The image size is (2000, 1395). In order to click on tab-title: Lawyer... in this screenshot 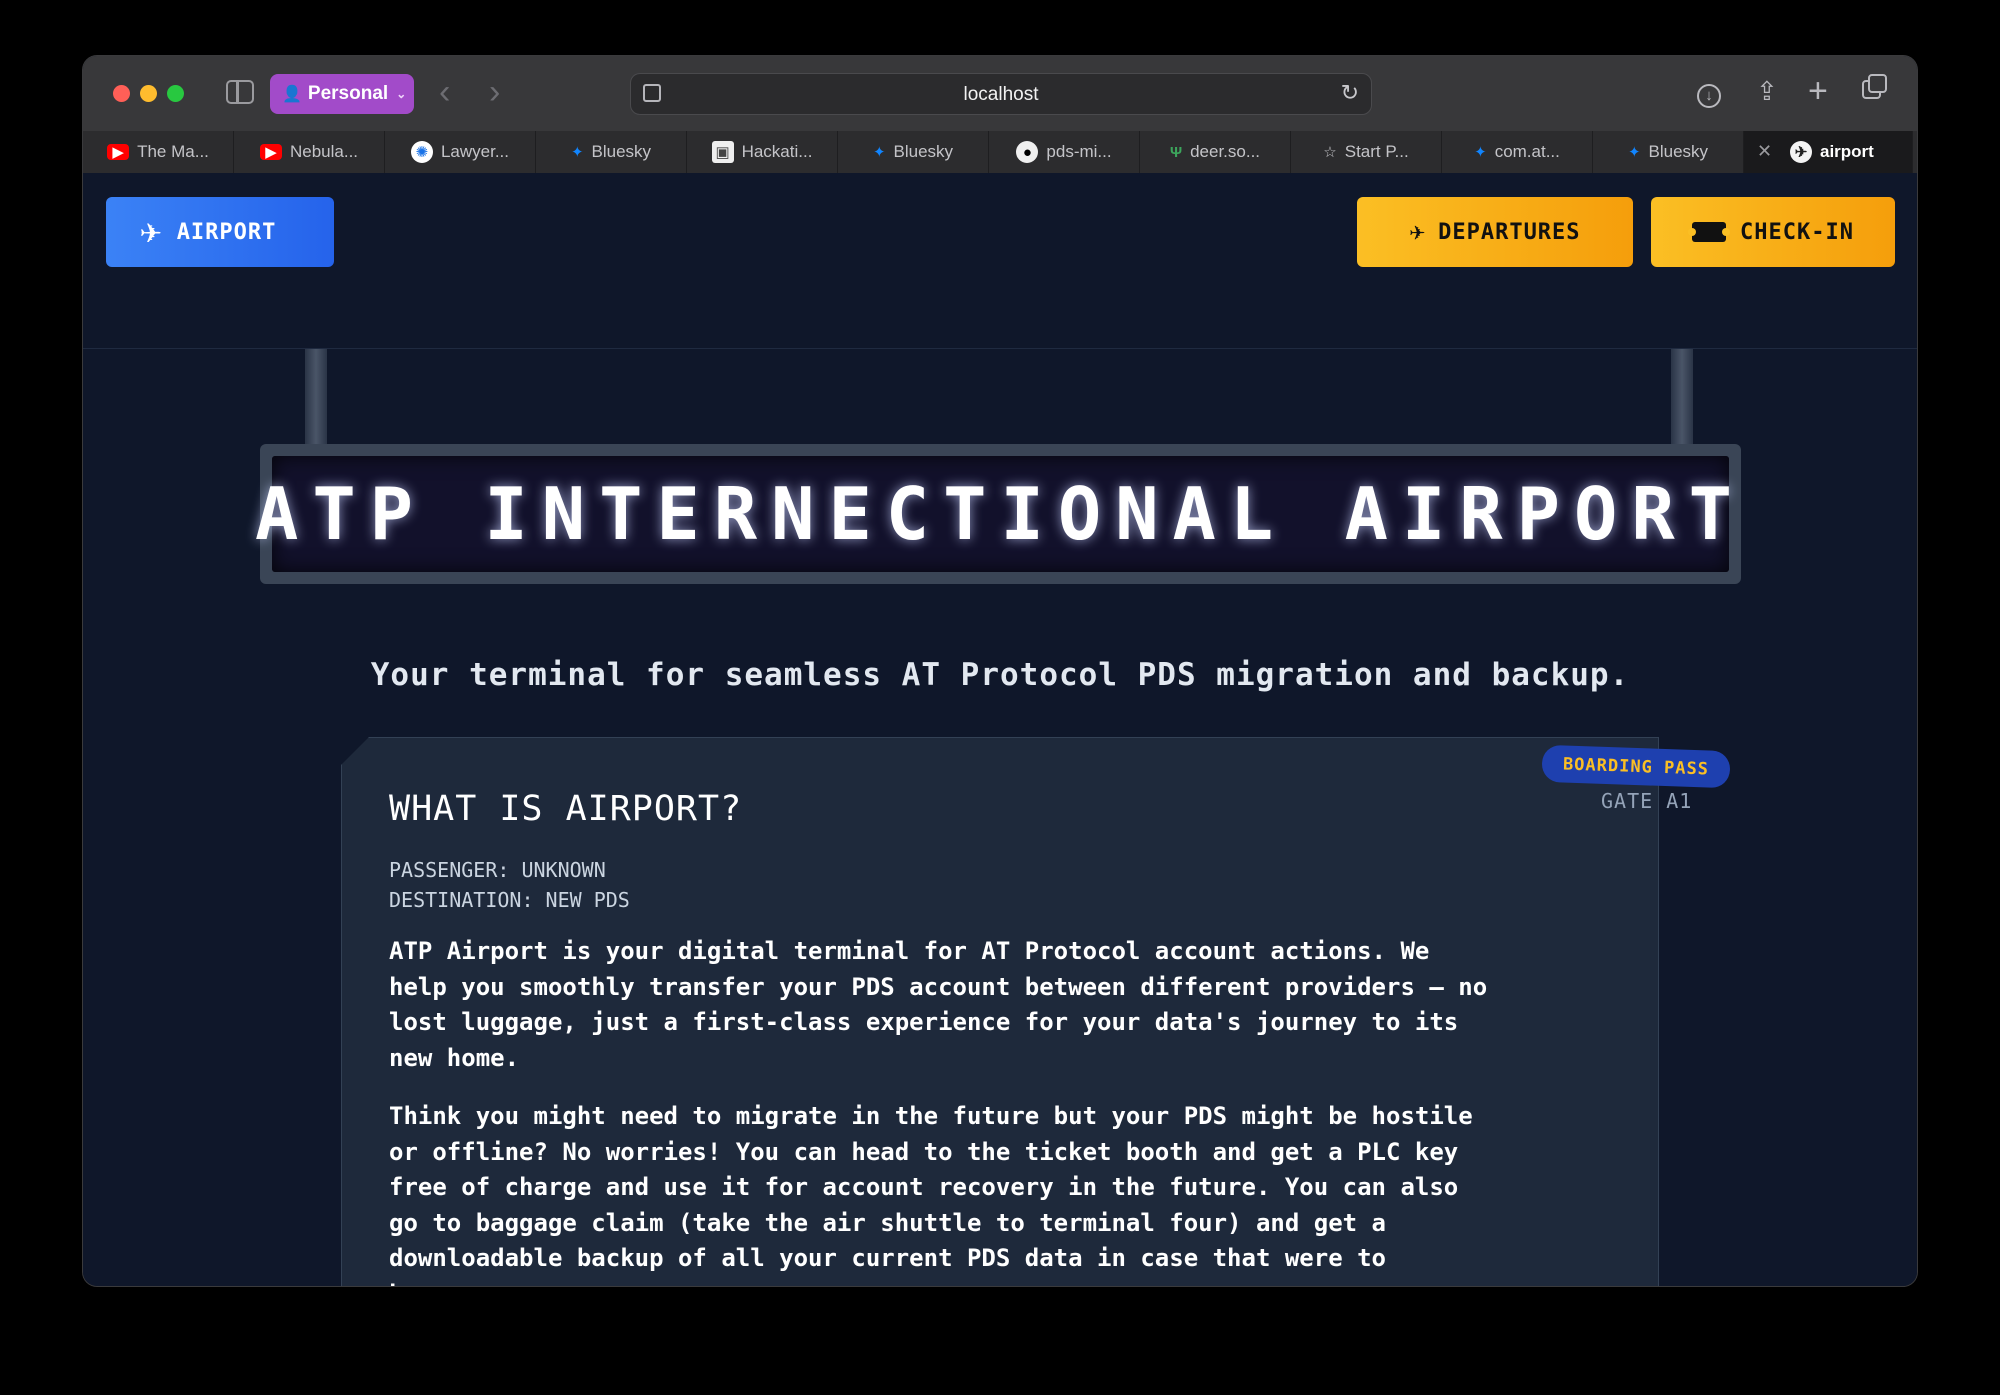, I will do `click(475, 151)`.